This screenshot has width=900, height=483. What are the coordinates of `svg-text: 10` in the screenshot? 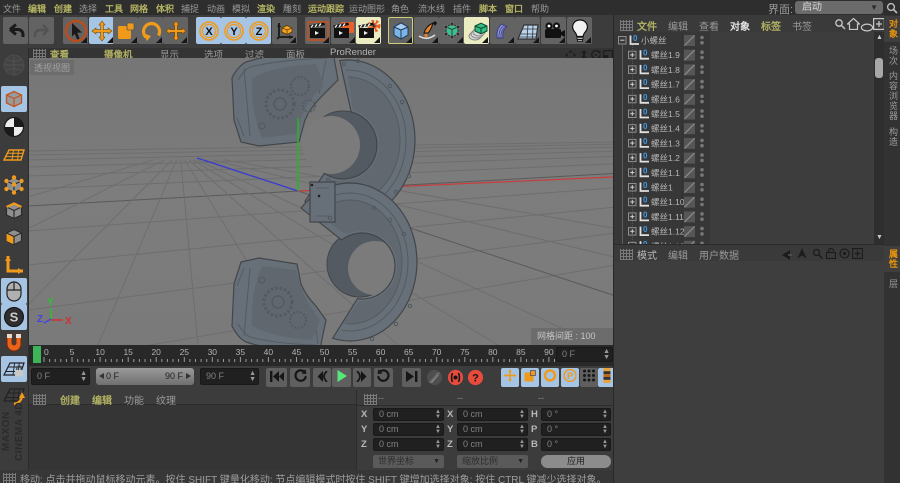 It's located at (100, 352).